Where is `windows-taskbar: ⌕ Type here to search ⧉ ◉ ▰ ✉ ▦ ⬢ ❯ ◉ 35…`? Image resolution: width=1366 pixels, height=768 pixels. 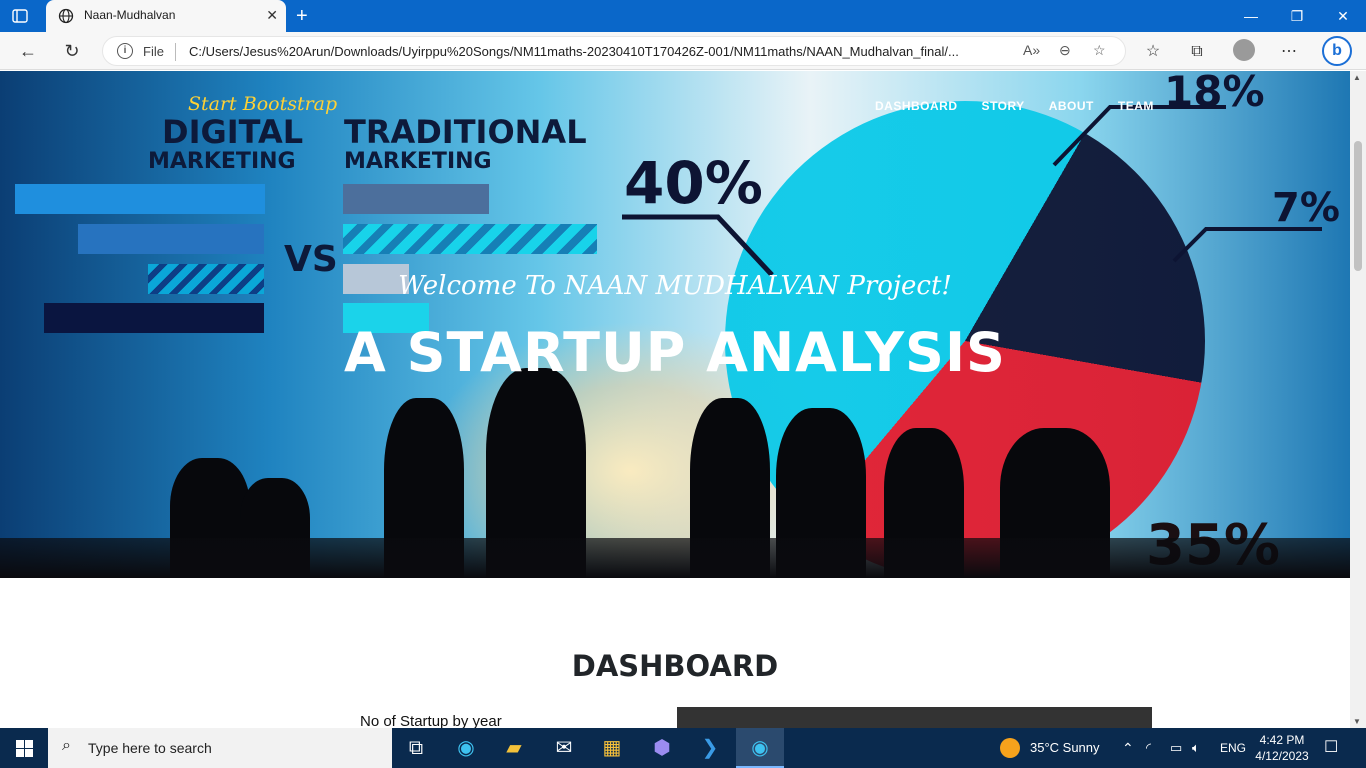
windows-taskbar: ⌕ Type here to search ⧉ ◉ ▰ ✉ ▦ ⬢ ❯ ◉ 35… is located at coordinates (683, 748).